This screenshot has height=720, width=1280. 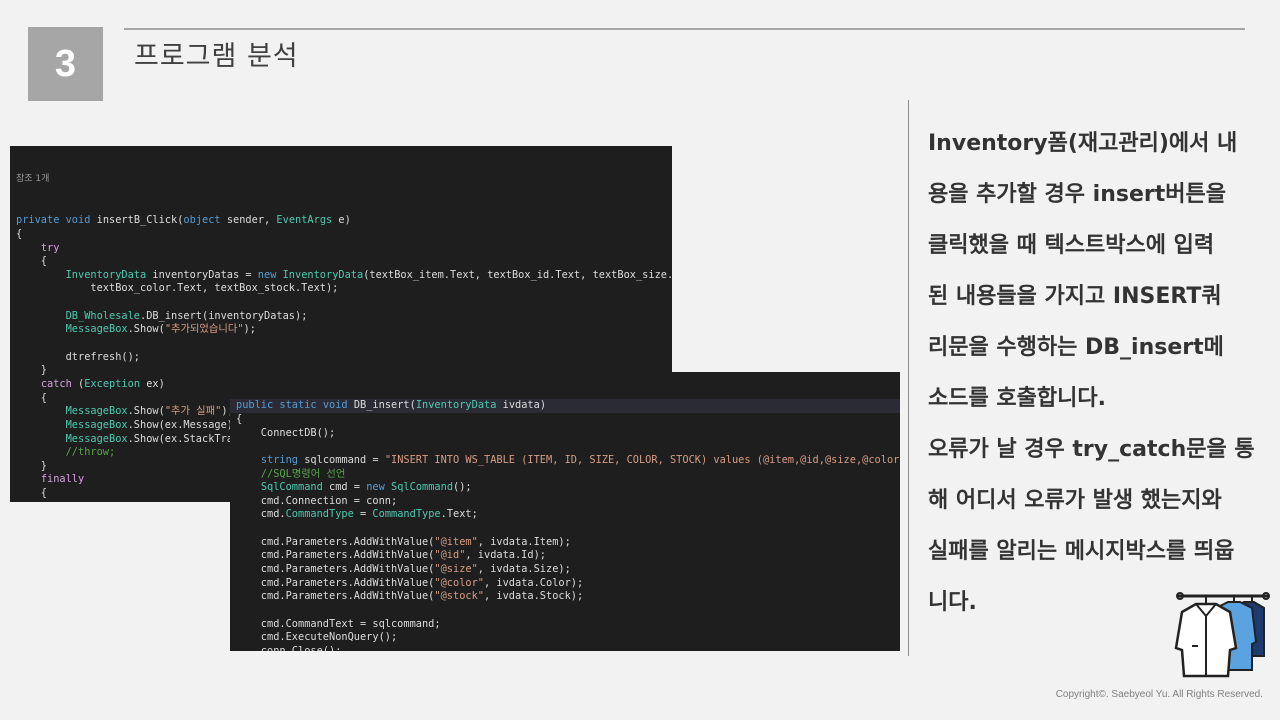 I want to click on code2-code-line: SqlCommand cmd = new SqlCommand();, so click(x=366, y=487).